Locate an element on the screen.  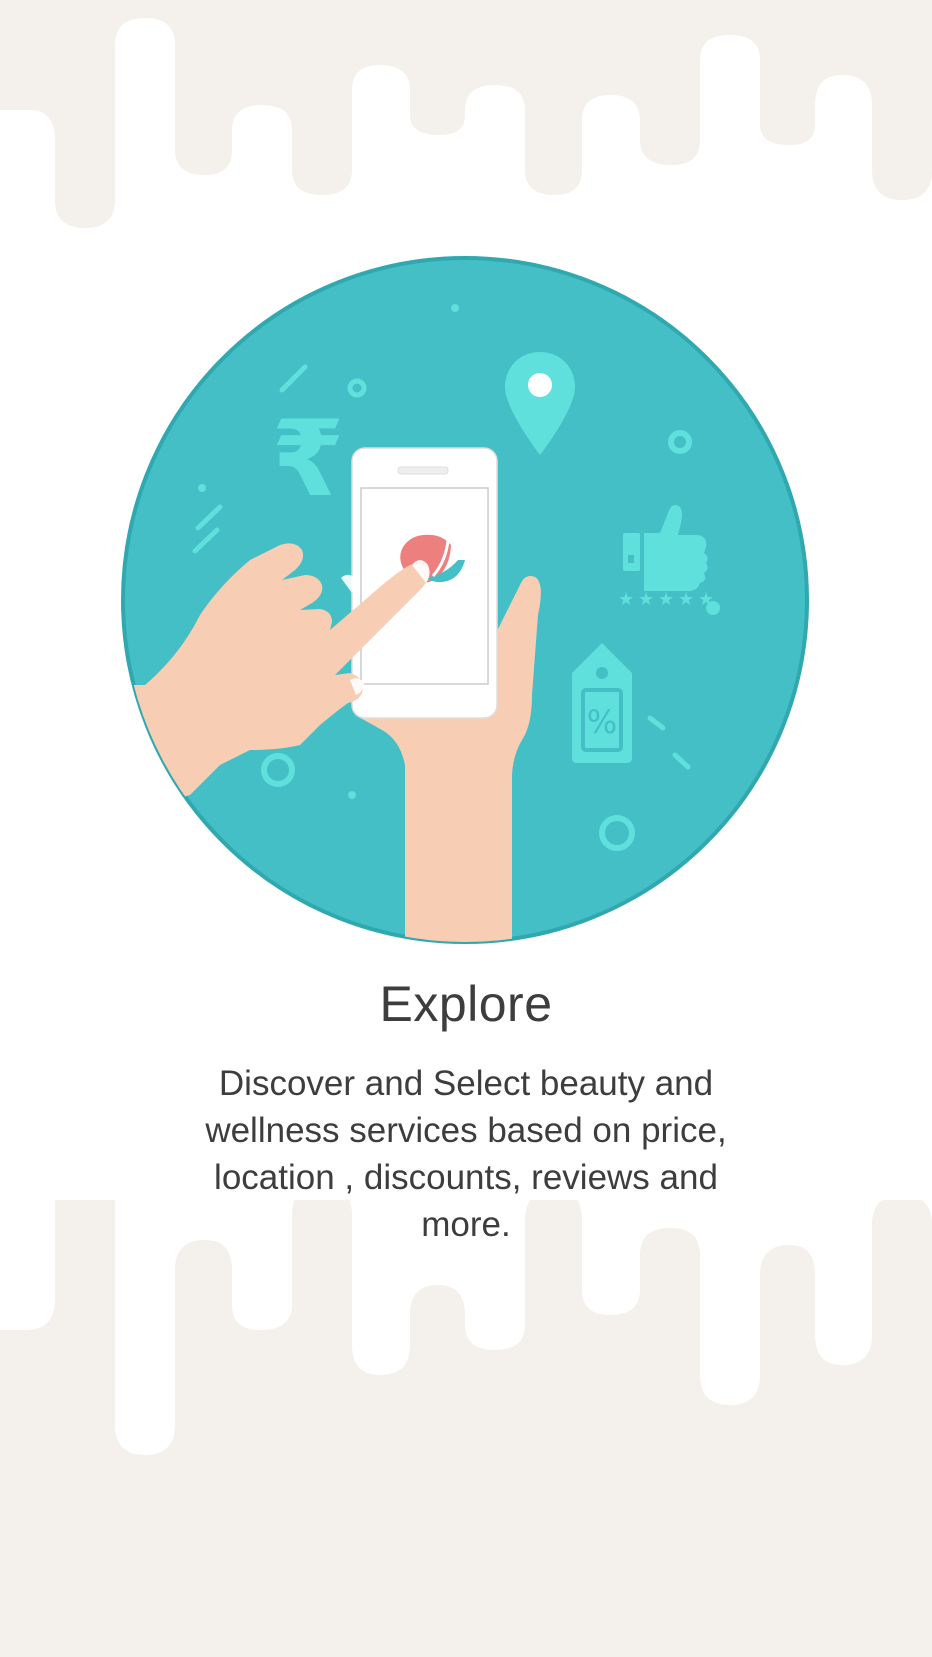
rupee-icon: ₹ is located at coordinates (307, 459).